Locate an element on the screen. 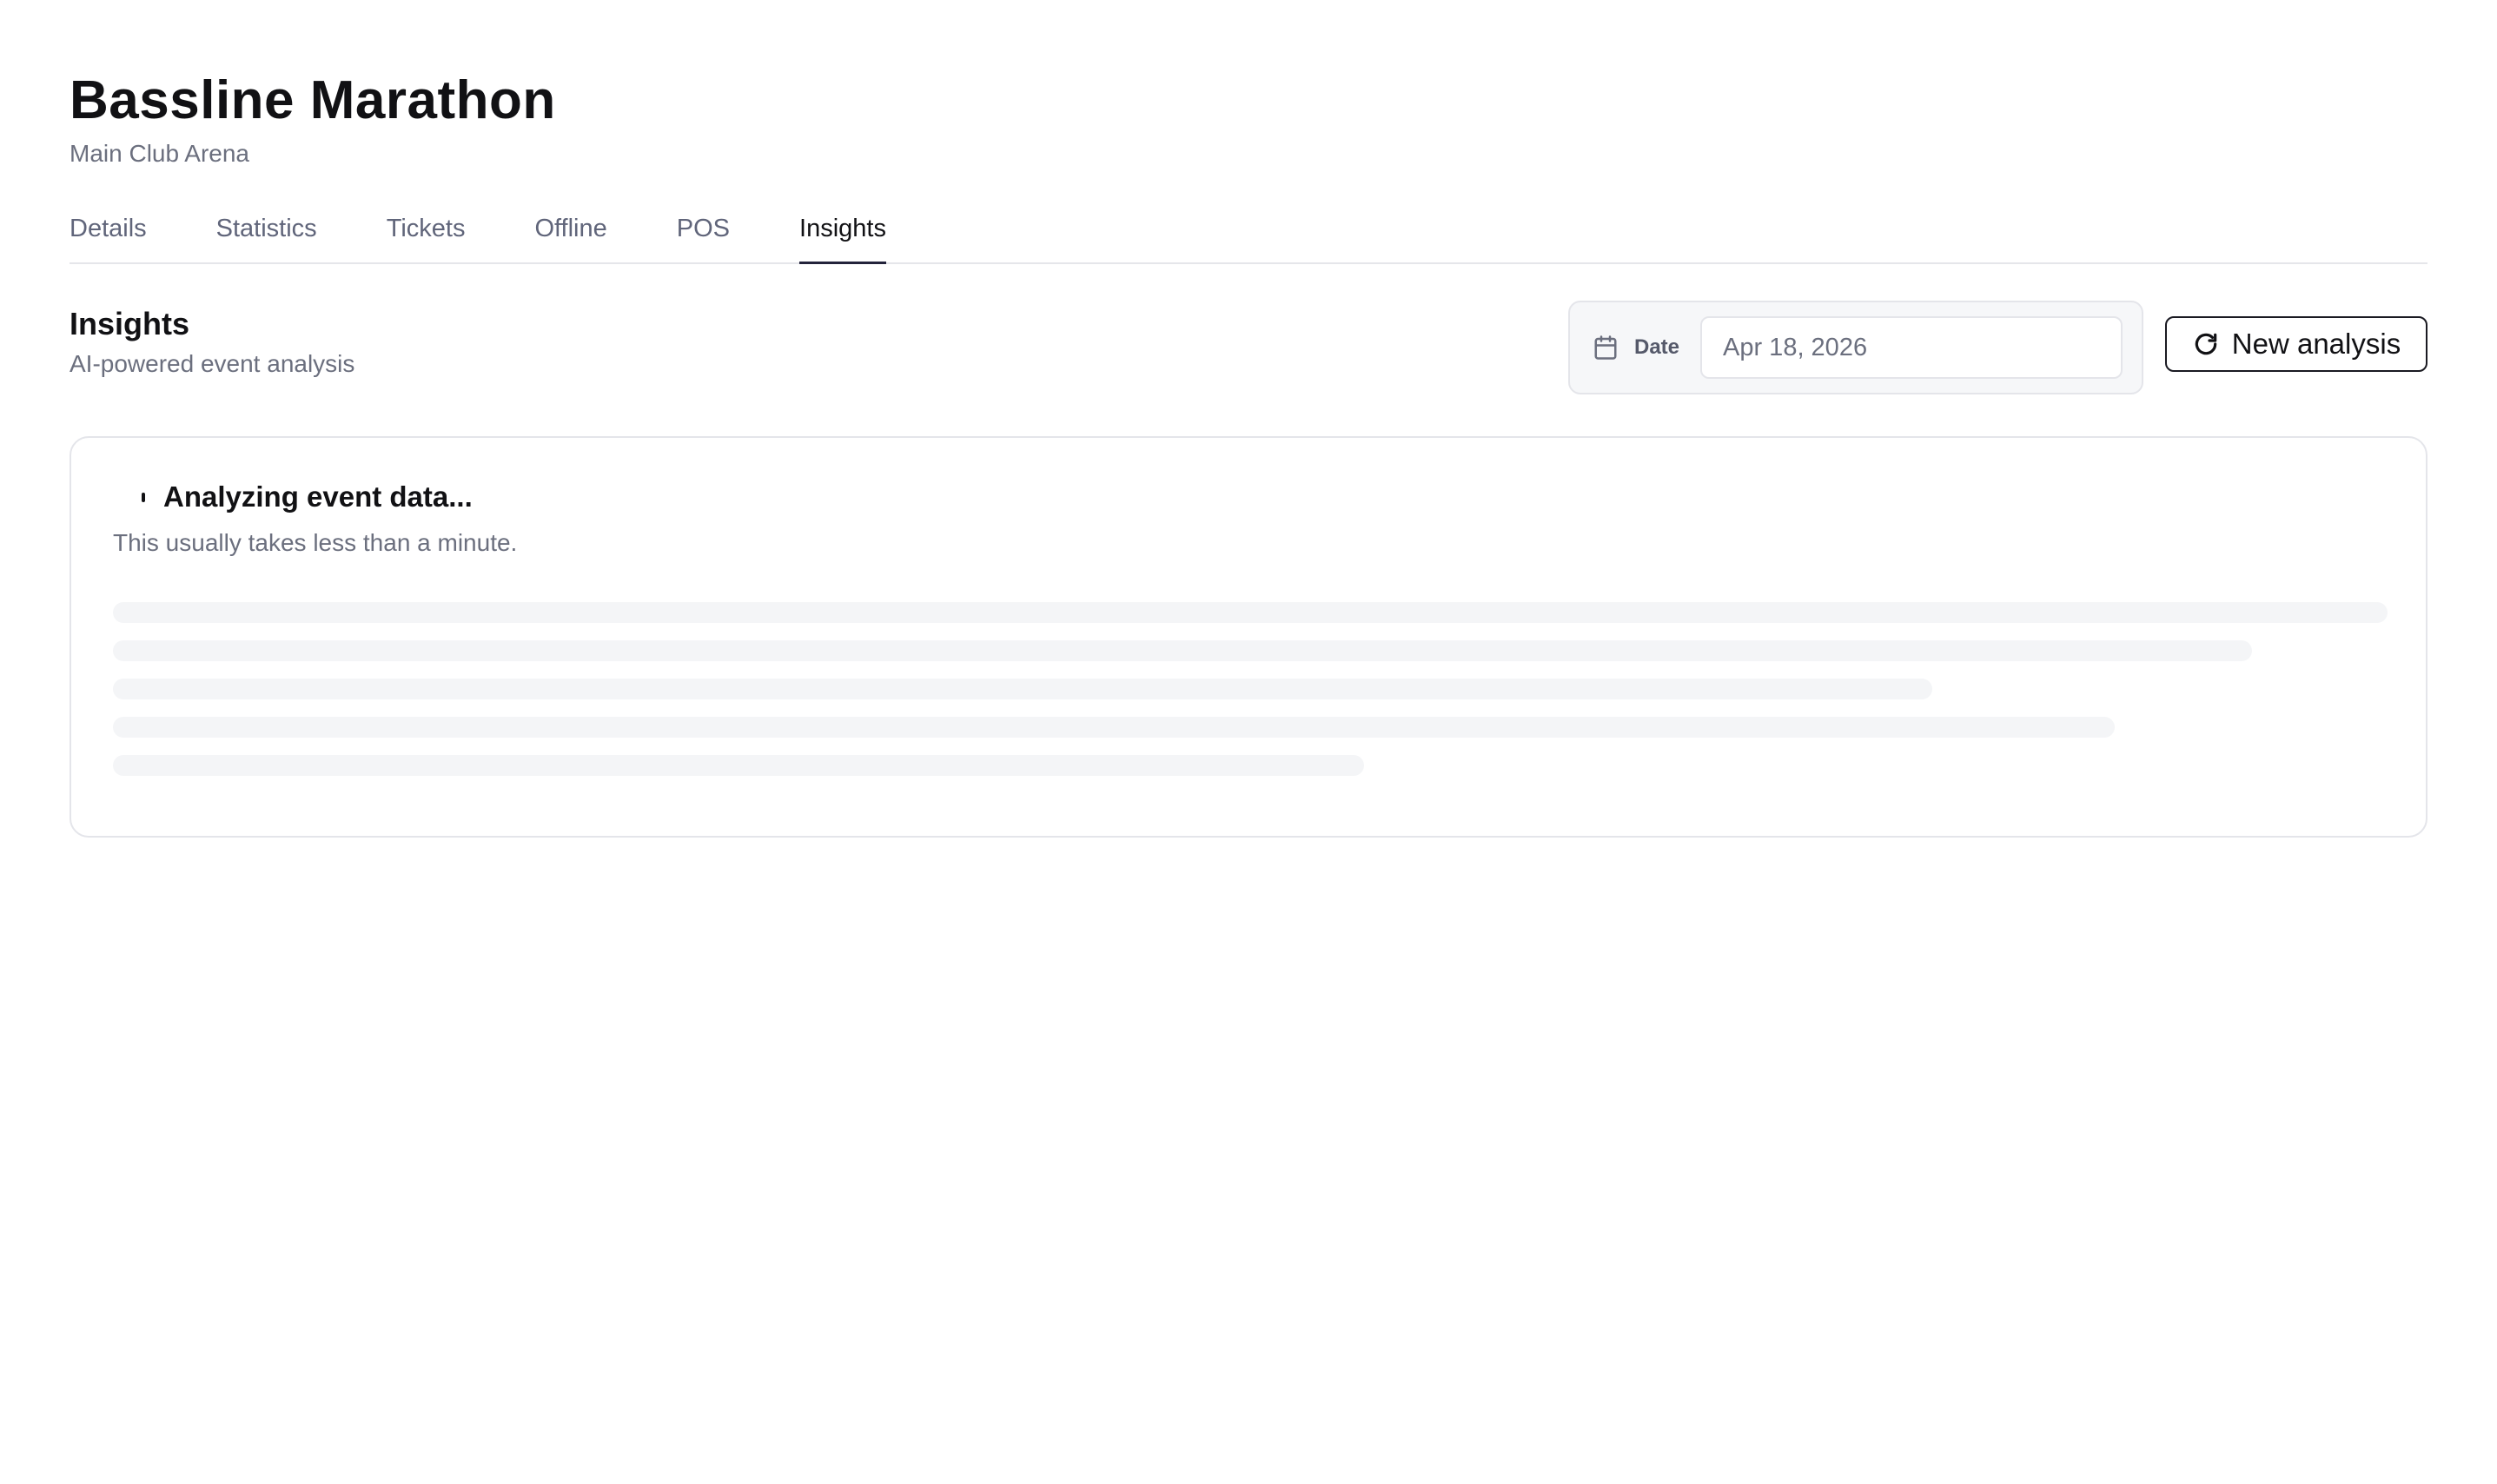  refresh-icon is located at coordinates (2206, 344).